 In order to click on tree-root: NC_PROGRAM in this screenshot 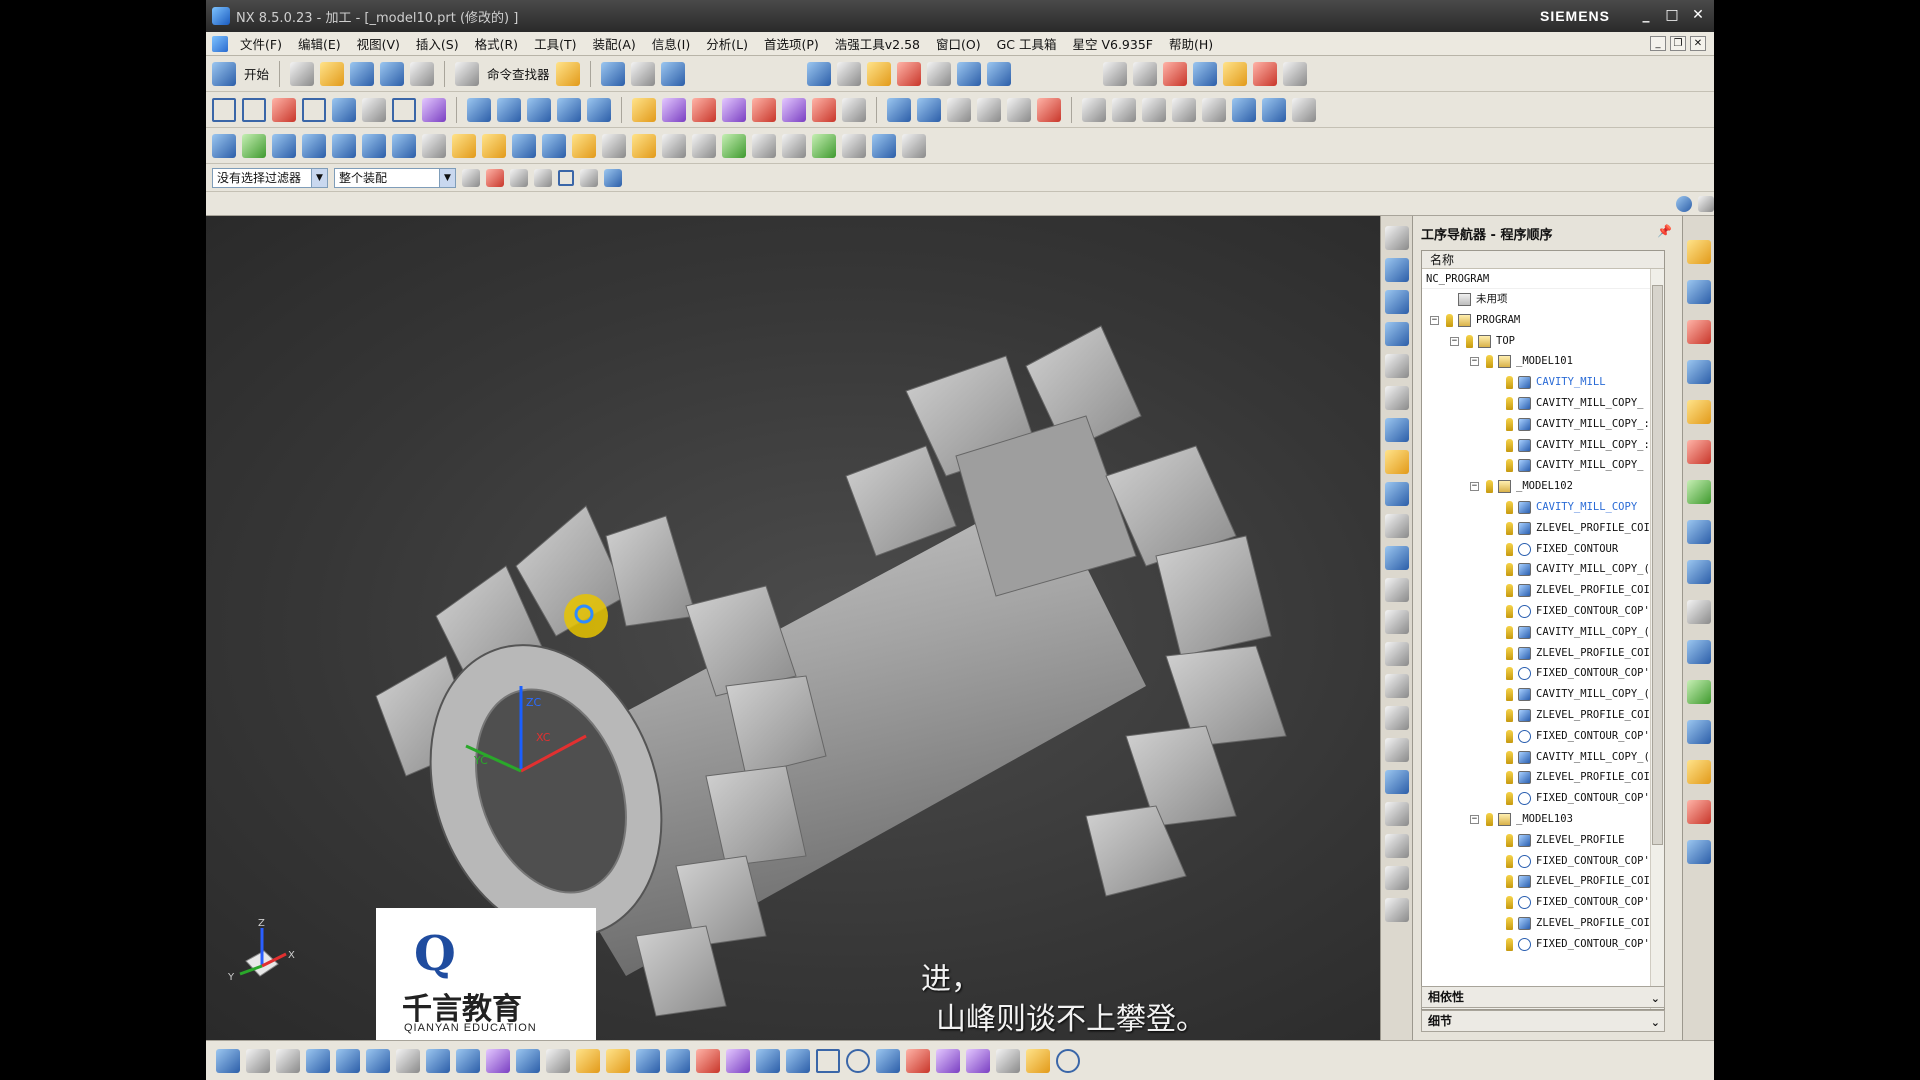, I will do `click(1543, 279)`.